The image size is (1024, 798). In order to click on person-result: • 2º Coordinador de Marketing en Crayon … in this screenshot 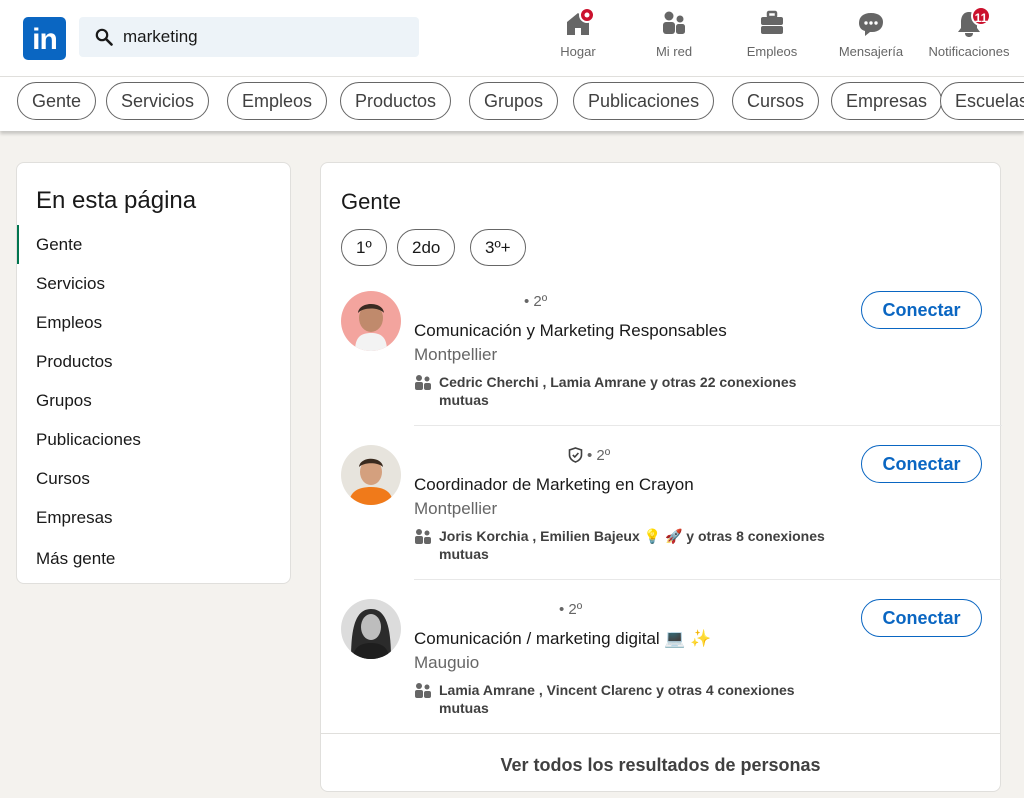, I will do `click(661, 522)`.